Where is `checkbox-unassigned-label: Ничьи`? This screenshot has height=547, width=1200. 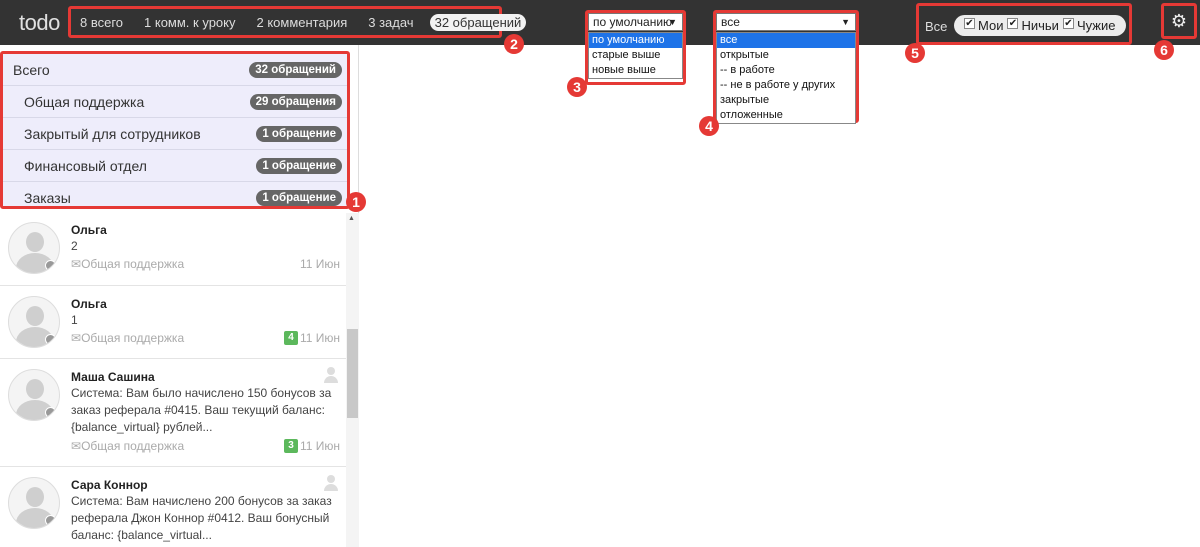 checkbox-unassigned-label: Ничьи is located at coordinates (1040, 25).